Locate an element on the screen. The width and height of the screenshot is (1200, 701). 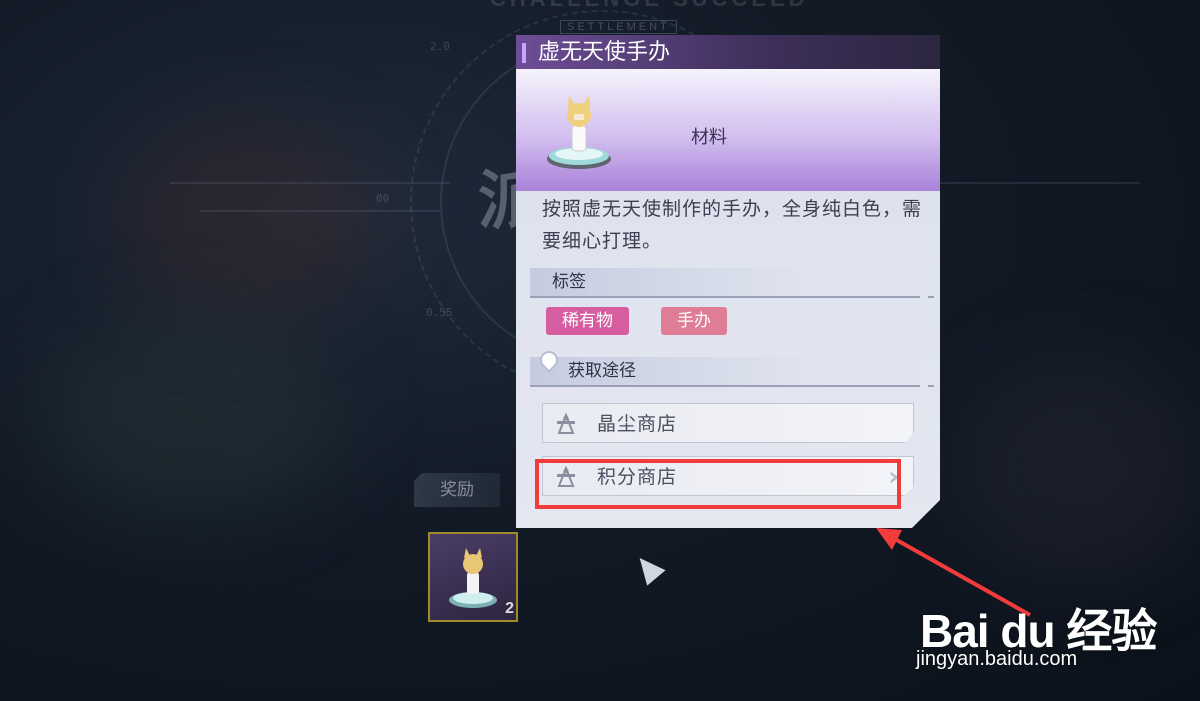
tags-section-label: 标签 is located at coordinates (569, 282).